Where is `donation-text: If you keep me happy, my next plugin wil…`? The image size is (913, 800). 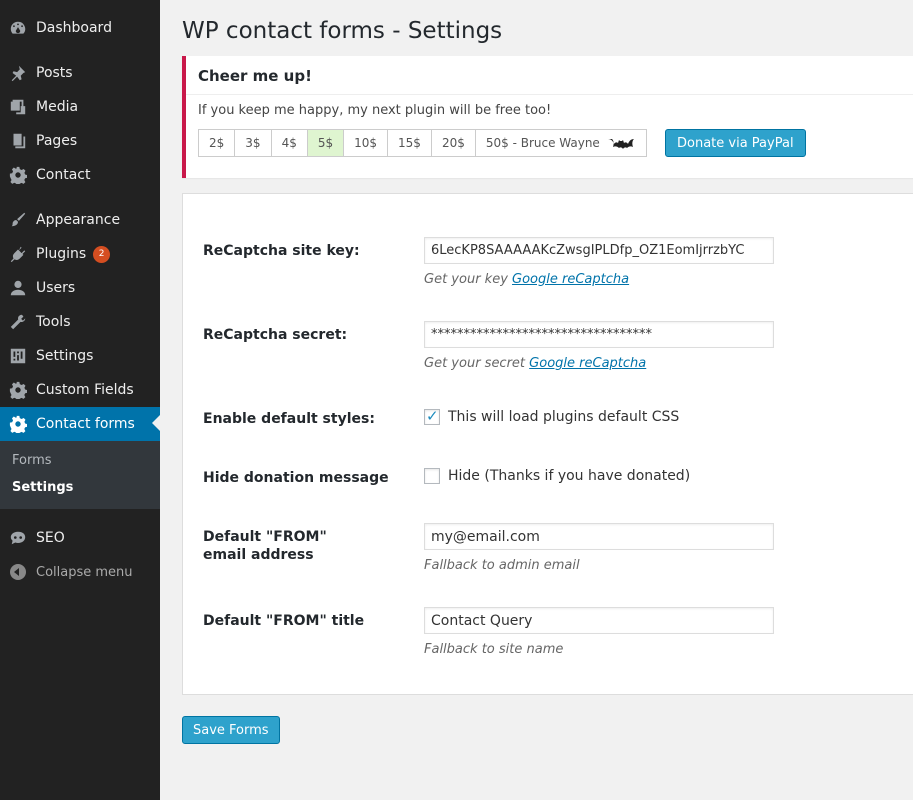 donation-text: If you keep me happy, my next plugin wil… is located at coordinates (375, 110).